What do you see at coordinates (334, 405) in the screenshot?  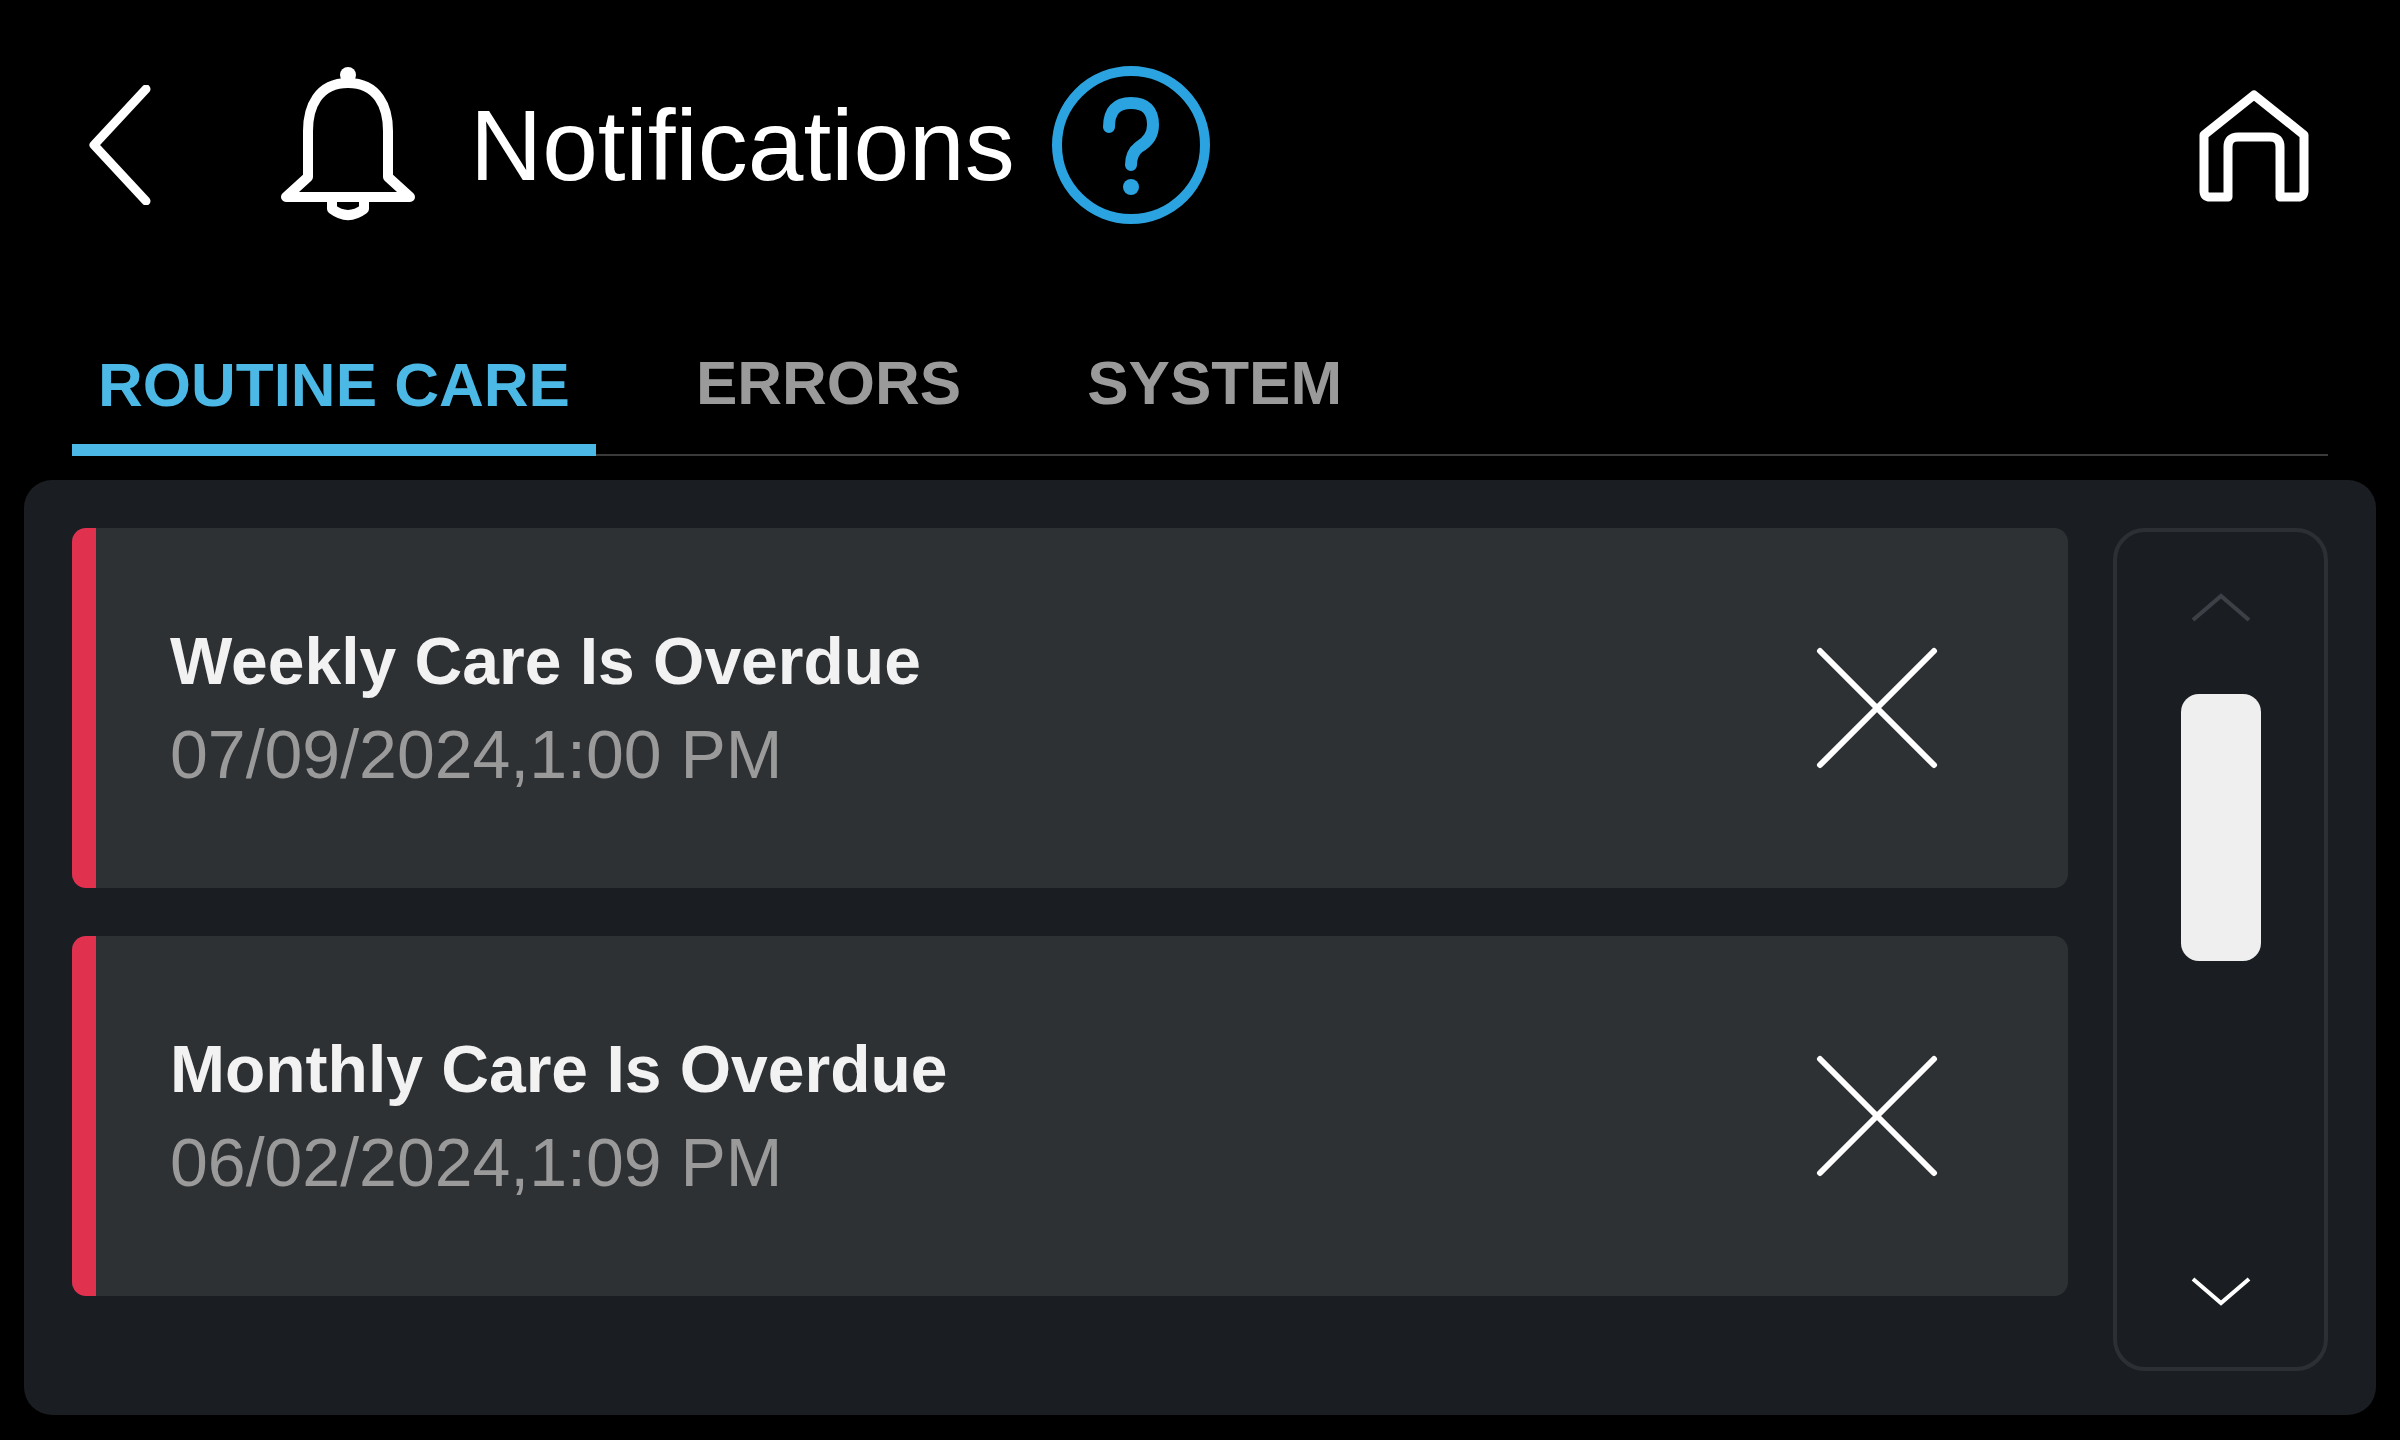 I see `tab: ROUTINE CARE` at bounding box center [334, 405].